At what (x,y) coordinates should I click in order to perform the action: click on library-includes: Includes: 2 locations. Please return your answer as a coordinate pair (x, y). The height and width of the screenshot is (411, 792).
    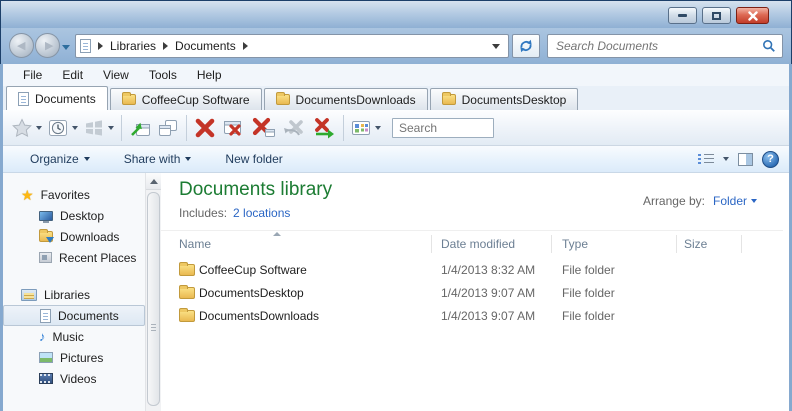
    Looking at the image, I should click on (234, 213).